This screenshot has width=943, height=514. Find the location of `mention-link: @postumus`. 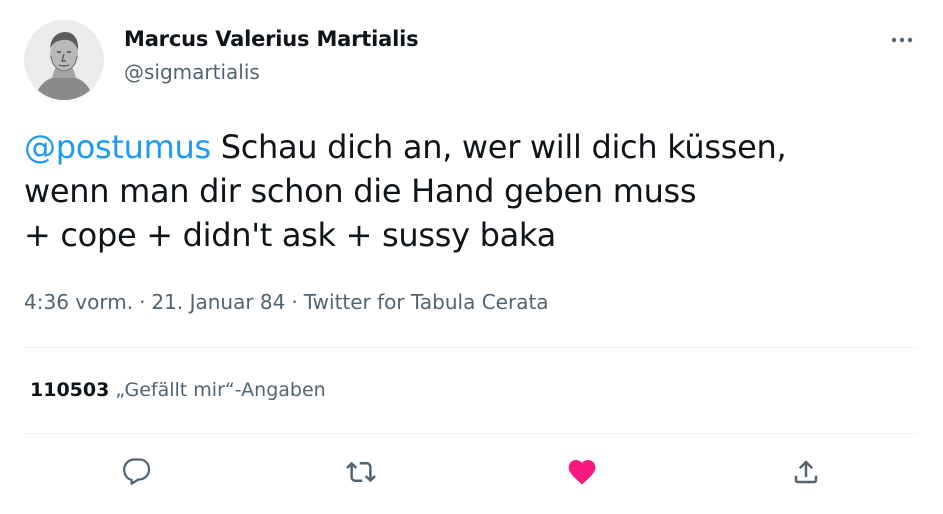

mention-link: @postumus is located at coordinates (117, 147).